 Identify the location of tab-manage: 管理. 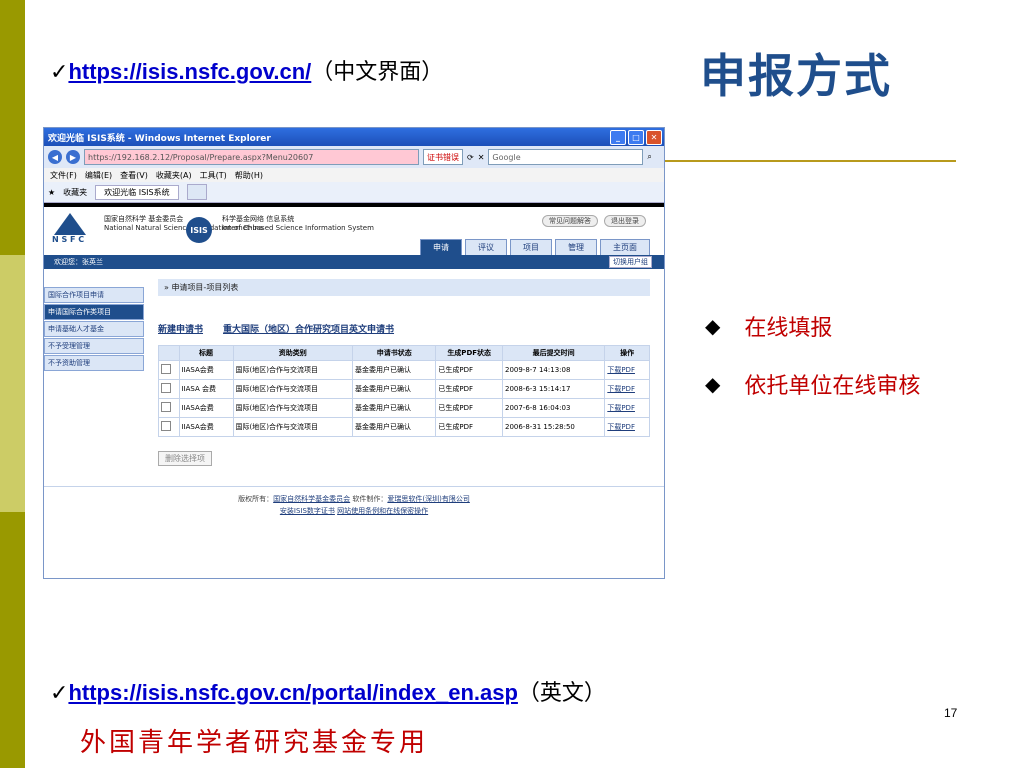
(576, 247).